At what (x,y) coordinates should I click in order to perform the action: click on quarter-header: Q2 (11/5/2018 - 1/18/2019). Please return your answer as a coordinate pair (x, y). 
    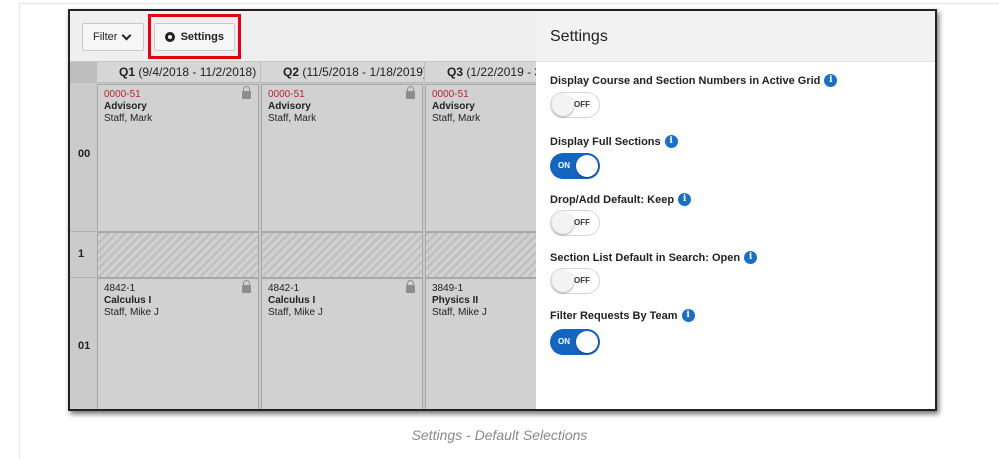
    Looking at the image, I should click on (342, 72).